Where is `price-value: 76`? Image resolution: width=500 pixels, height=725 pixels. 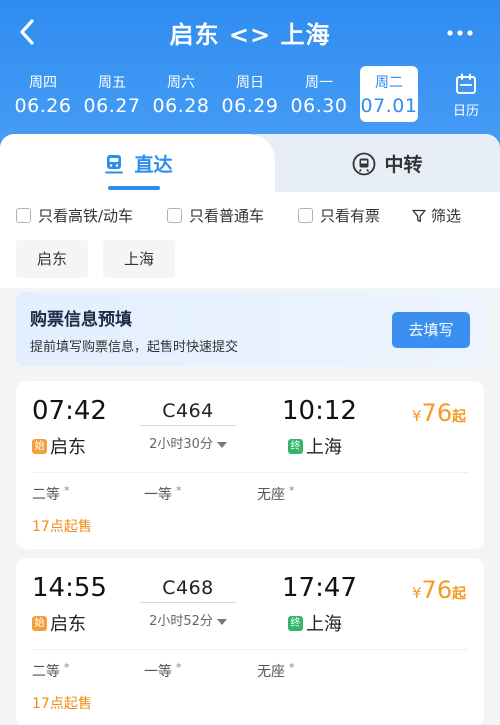 price-value: 76 is located at coordinates (437, 413).